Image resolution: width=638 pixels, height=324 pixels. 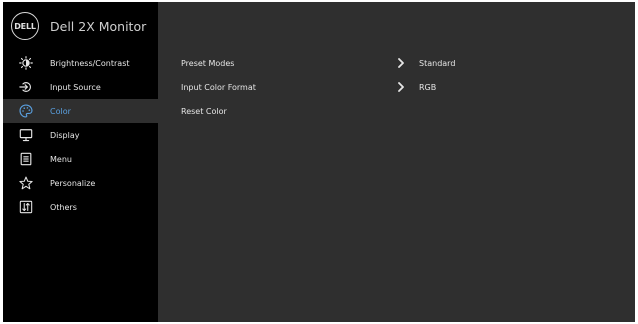 I want to click on row-value: RGB, so click(x=428, y=87).